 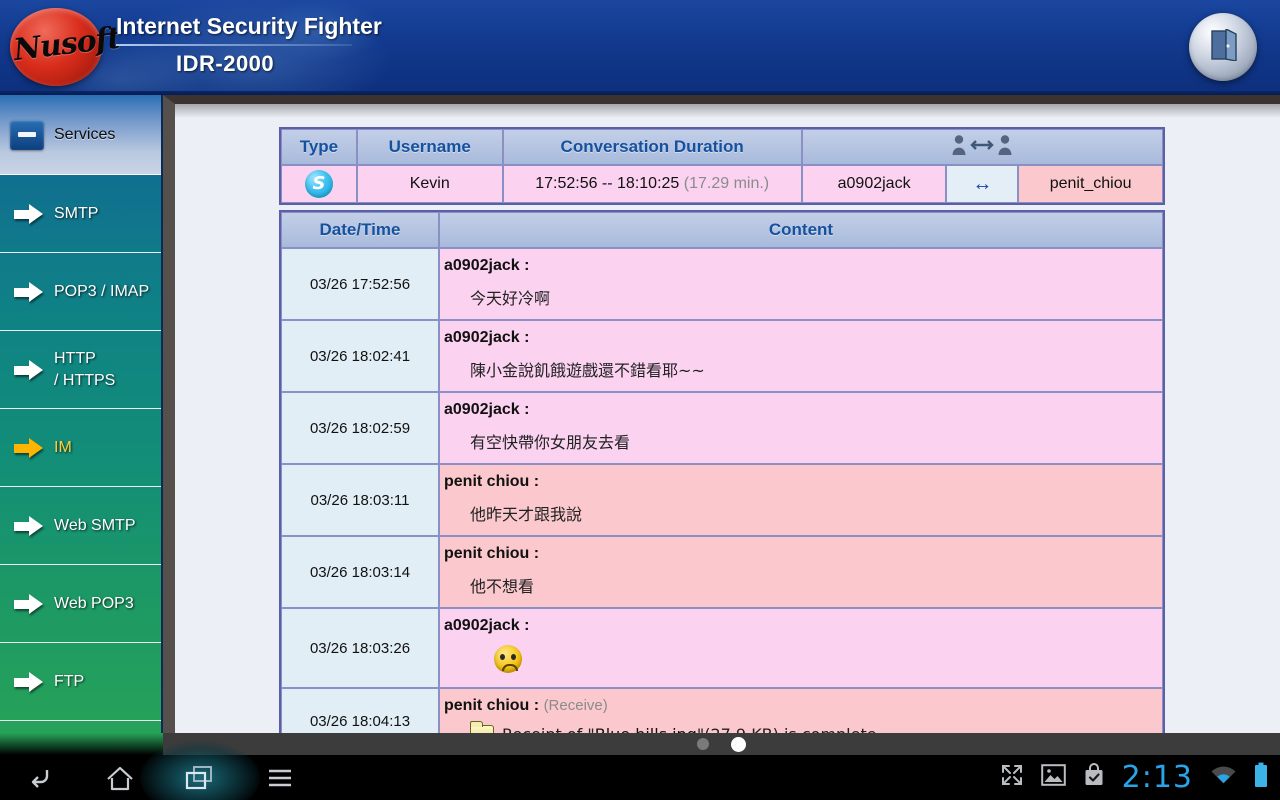 What do you see at coordinates (360, 428) in the screenshot?
I see `cell-datetime: 03/26 18:02:59` at bounding box center [360, 428].